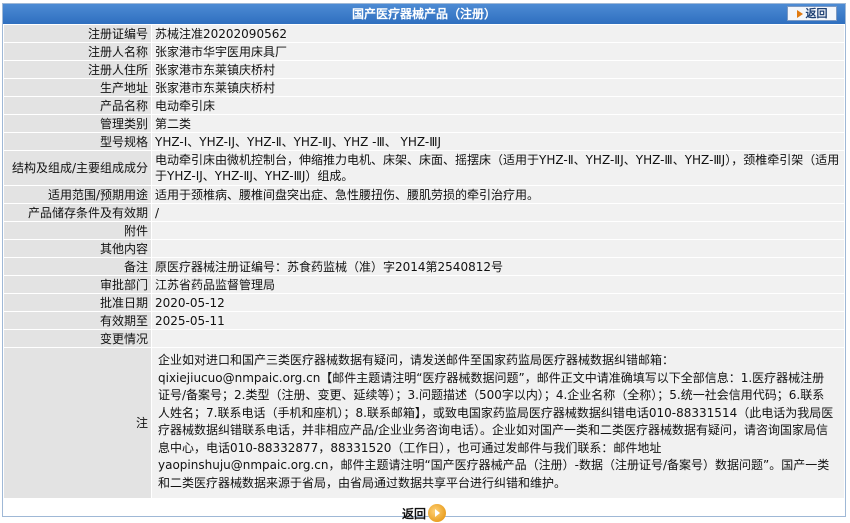 This screenshot has width=850, height=523. I want to click on table-row: 其他内容, so click(424, 248).